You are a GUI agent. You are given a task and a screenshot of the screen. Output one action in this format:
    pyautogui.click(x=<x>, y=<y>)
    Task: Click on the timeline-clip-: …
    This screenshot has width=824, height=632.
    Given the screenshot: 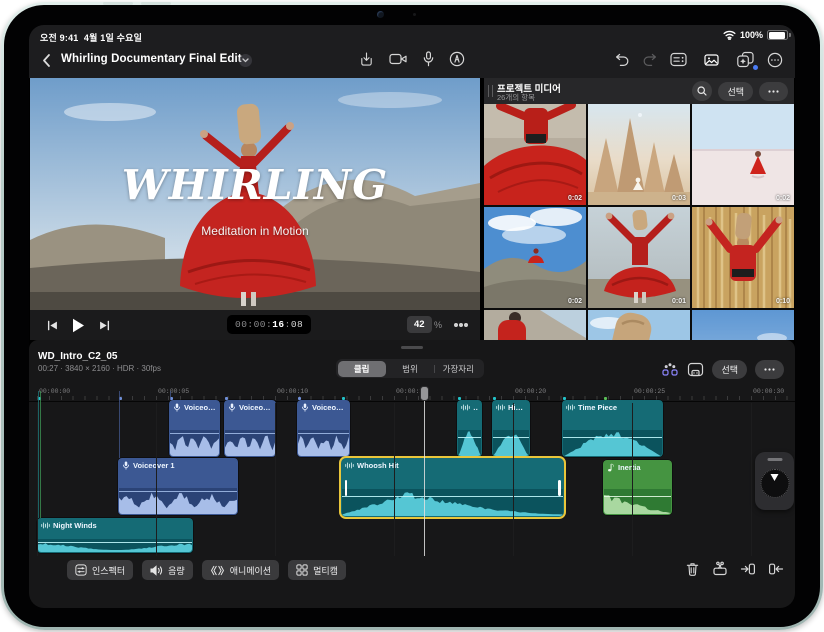 What is the action you would take?
    pyautogui.click(x=469, y=428)
    